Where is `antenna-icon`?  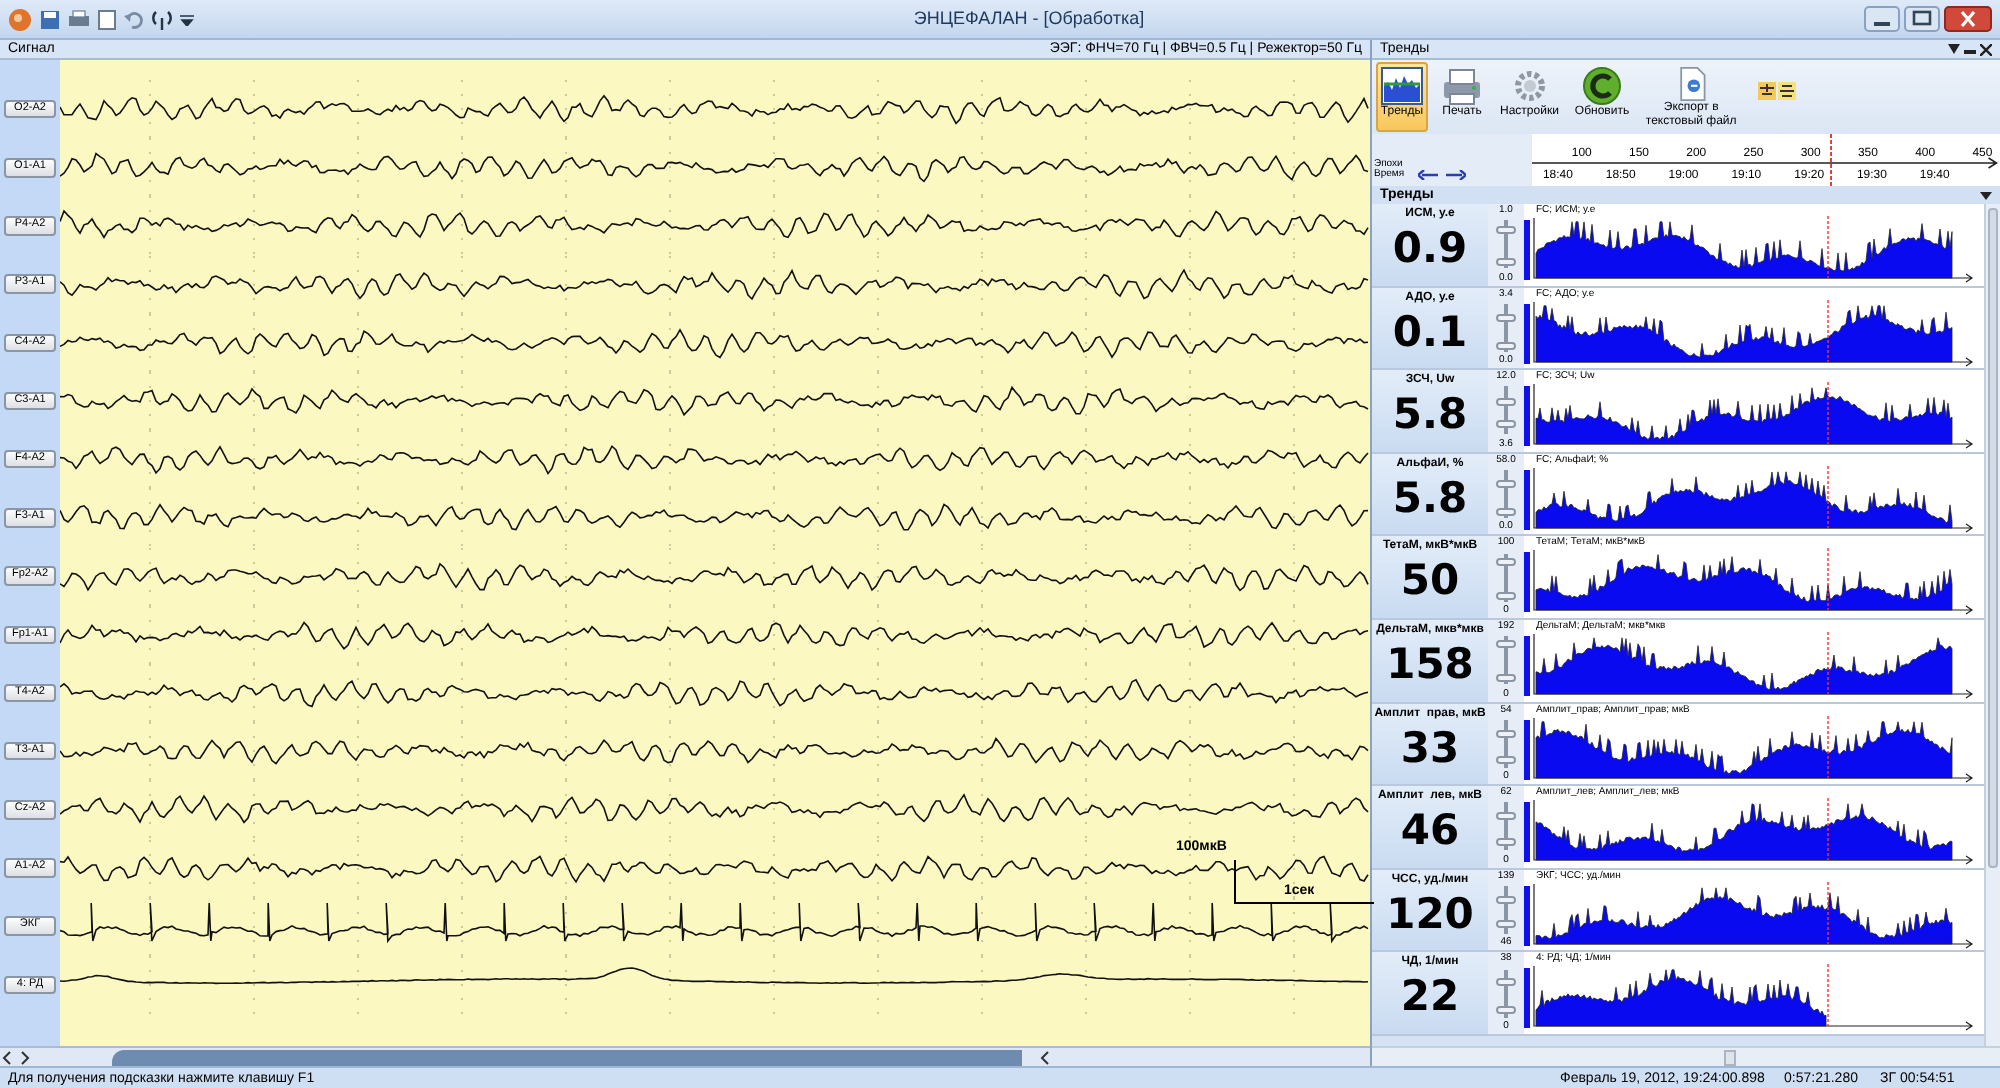
antenna-icon is located at coordinates (162, 19).